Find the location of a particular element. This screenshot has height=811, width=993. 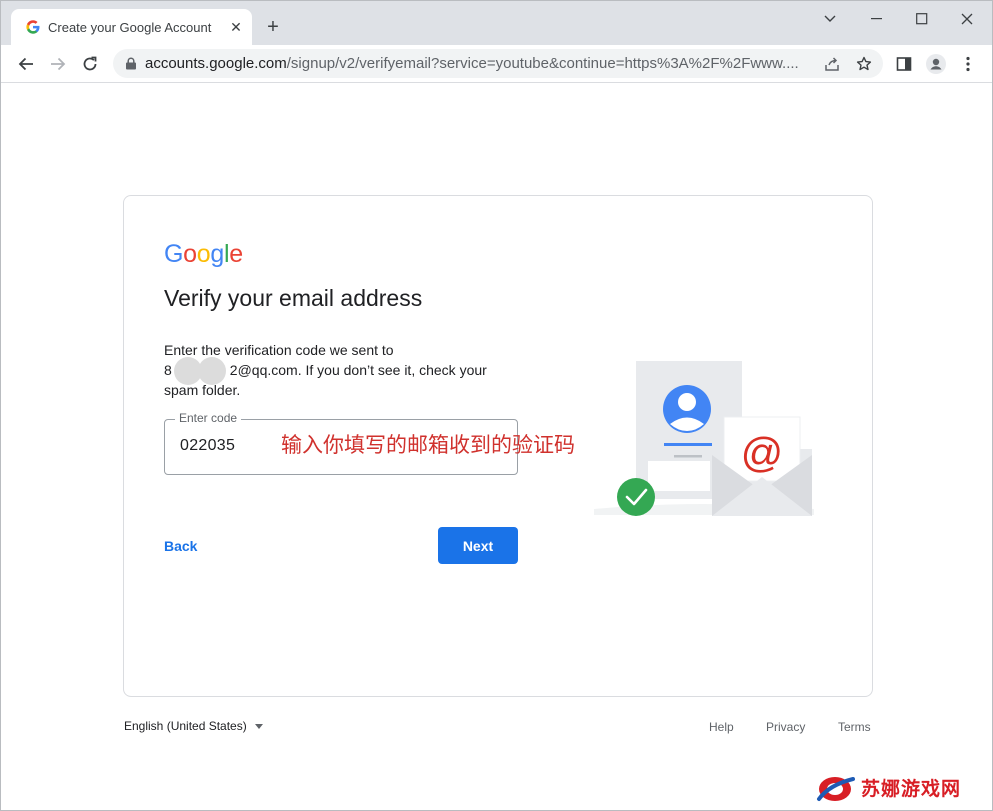

redacted-email-mask is located at coordinates (201, 371).